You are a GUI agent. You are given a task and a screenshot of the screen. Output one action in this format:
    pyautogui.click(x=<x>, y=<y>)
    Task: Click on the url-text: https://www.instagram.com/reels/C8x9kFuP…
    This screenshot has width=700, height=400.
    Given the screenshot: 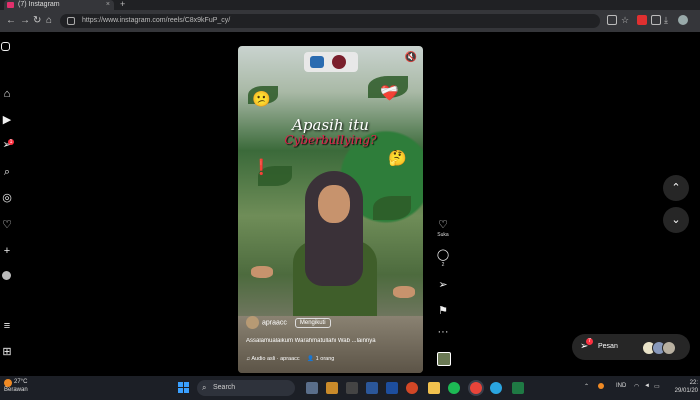 What is the action you would take?
    pyautogui.click(x=156, y=20)
    